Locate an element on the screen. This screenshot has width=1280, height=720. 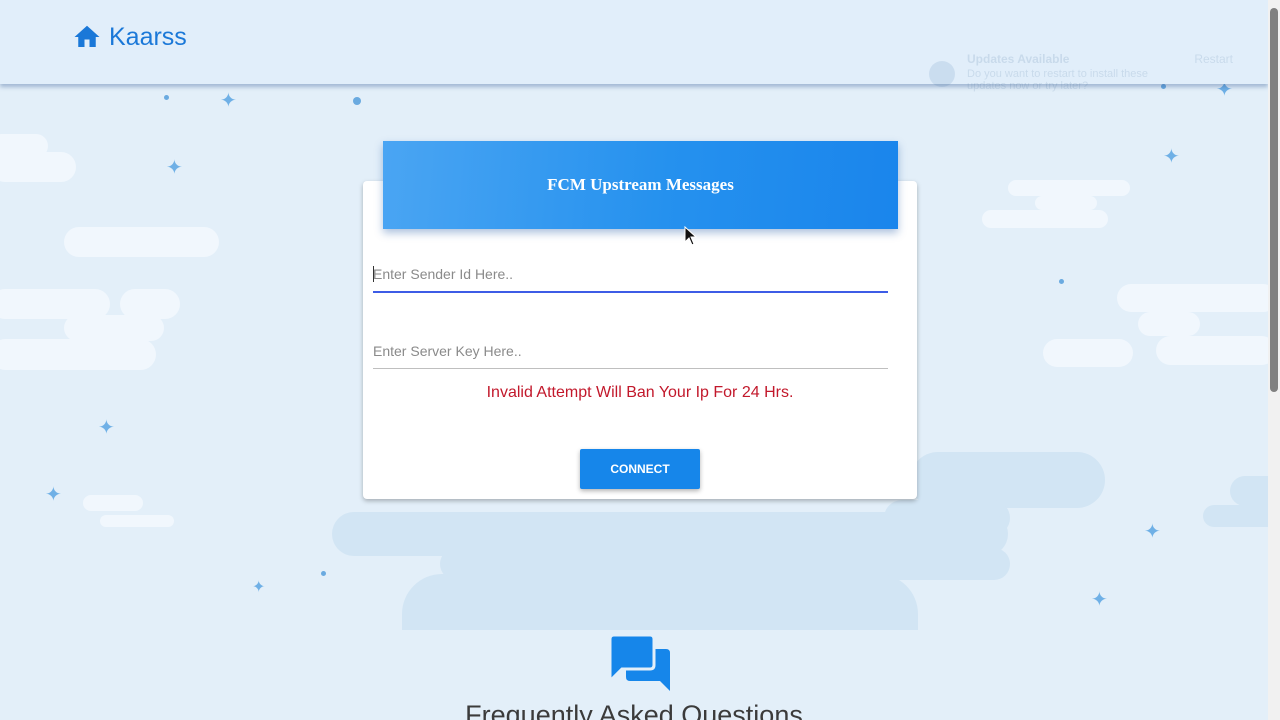
card-title: FCM Upstream Messages is located at coordinates (640, 184).